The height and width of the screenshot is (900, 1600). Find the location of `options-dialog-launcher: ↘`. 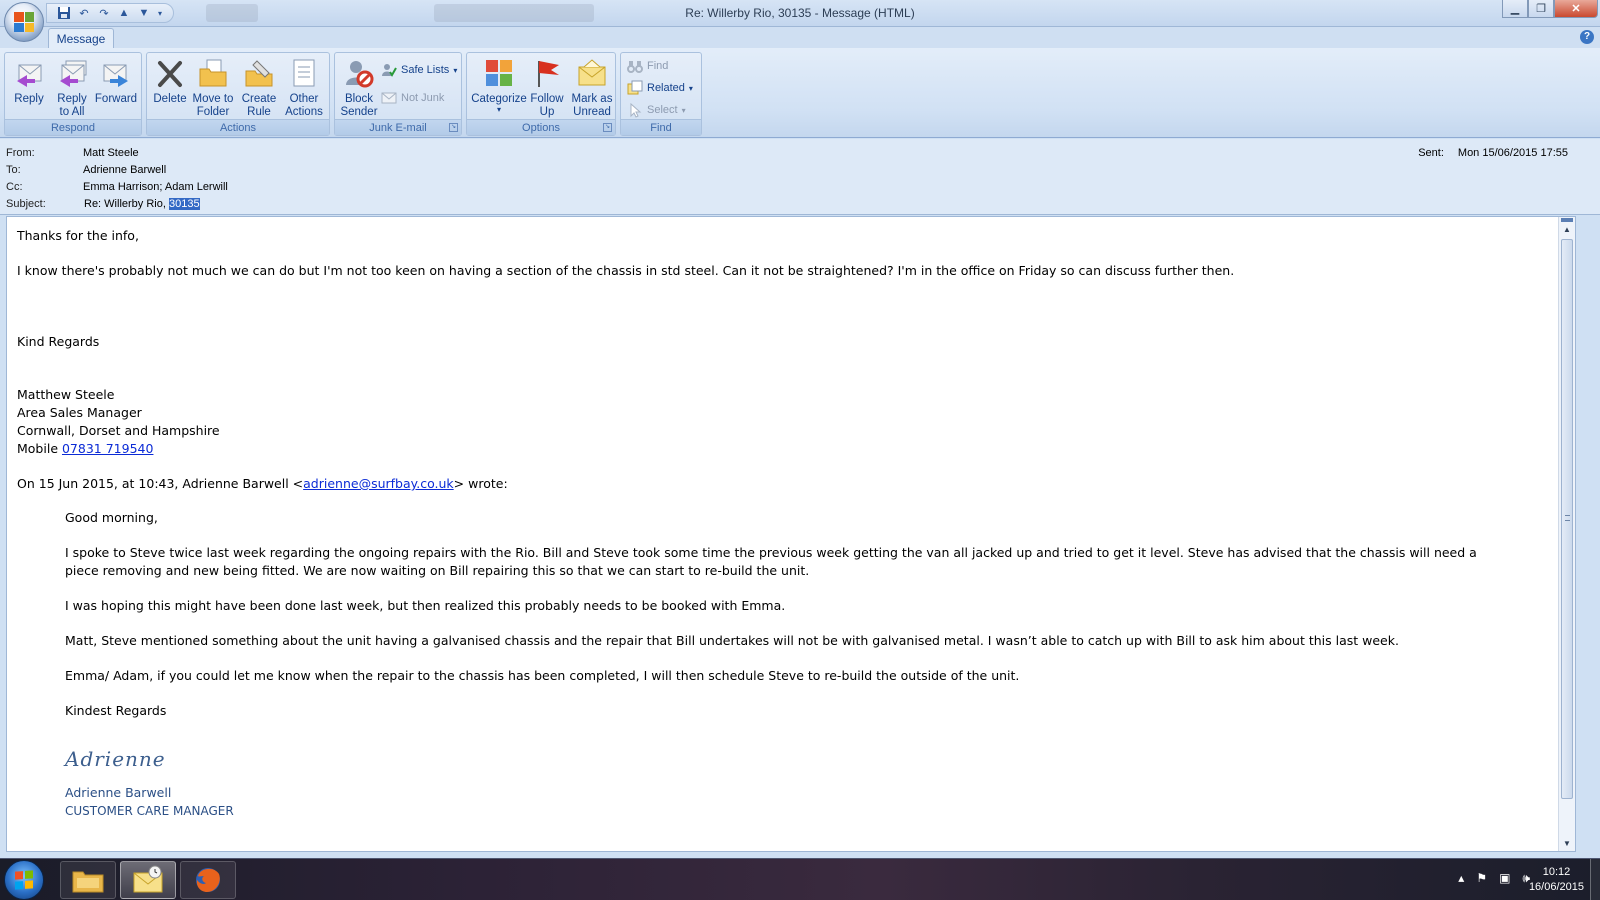

options-dialog-launcher: ↘ is located at coordinates (607, 127).